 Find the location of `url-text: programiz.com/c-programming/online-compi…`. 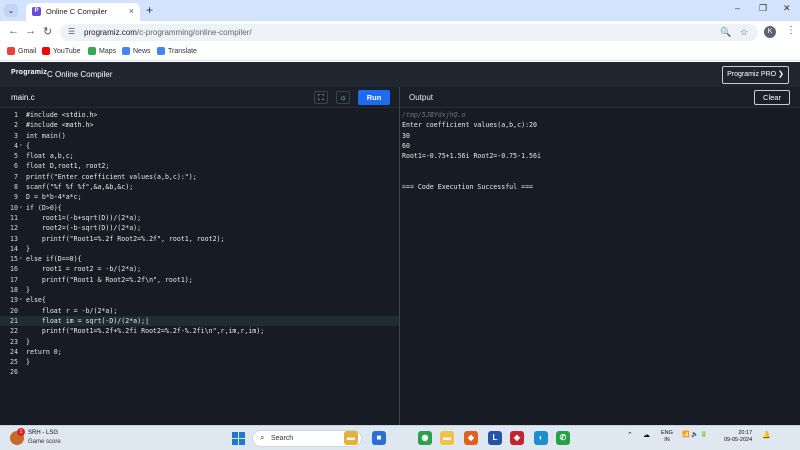

url-text: programiz.com/c-programming/online-compi… is located at coordinates (168, 32).